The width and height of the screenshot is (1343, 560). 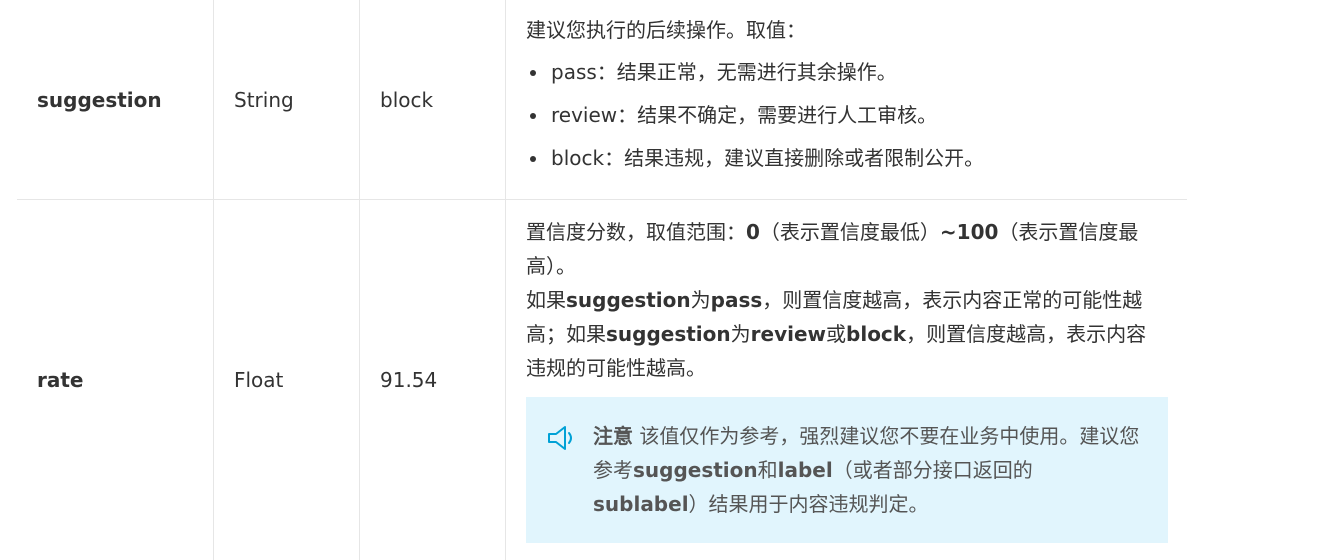 What do you see at coordinates (613, 436) in the screenshot?
I see `note-title: 注意` at bounding box center [613, 436].